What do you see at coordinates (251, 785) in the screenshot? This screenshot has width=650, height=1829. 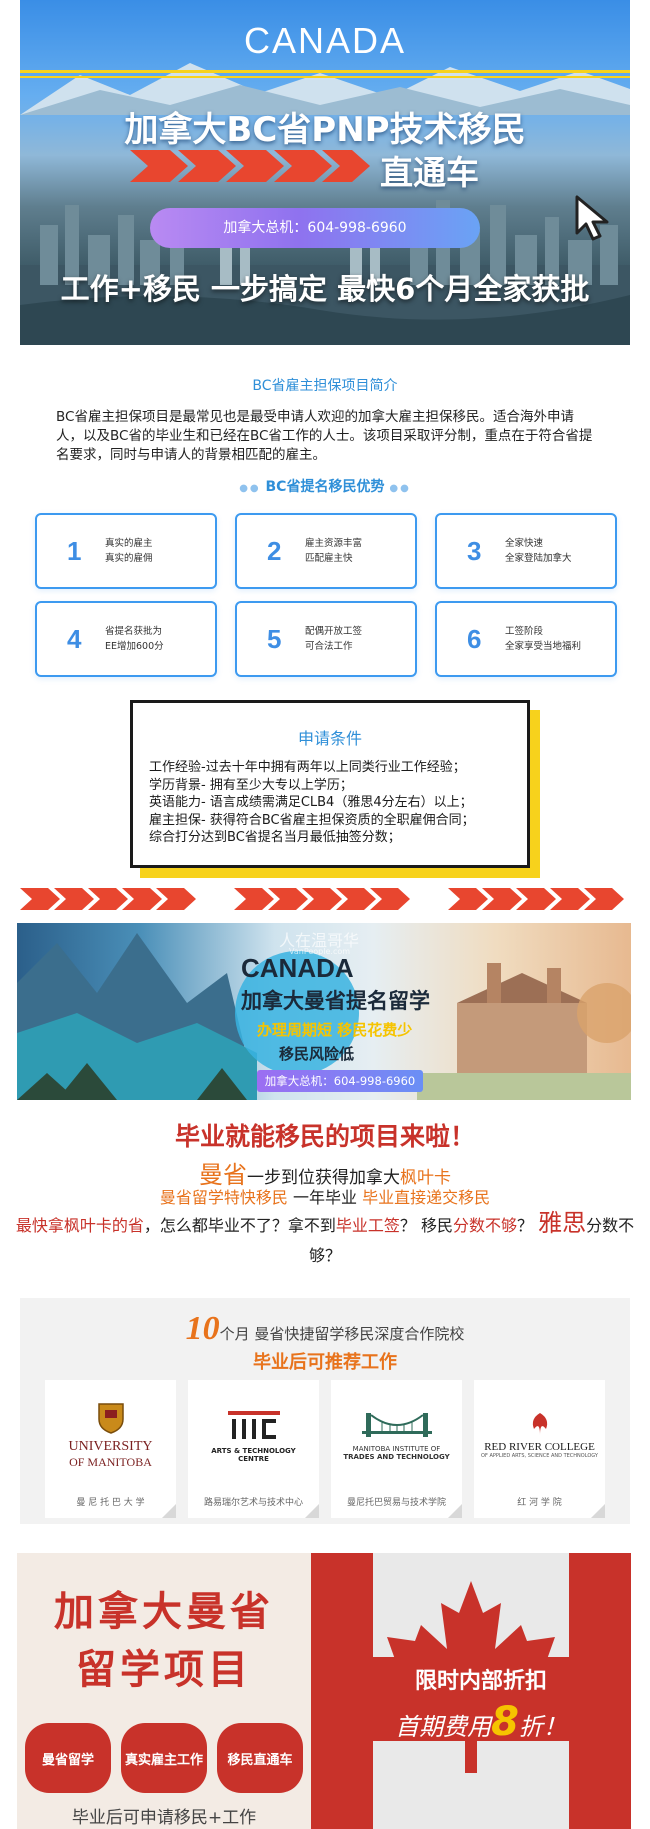 I see `condition-item: 学历背景- 拥有至少大专以上学历；` at bounding box center [251, 785].